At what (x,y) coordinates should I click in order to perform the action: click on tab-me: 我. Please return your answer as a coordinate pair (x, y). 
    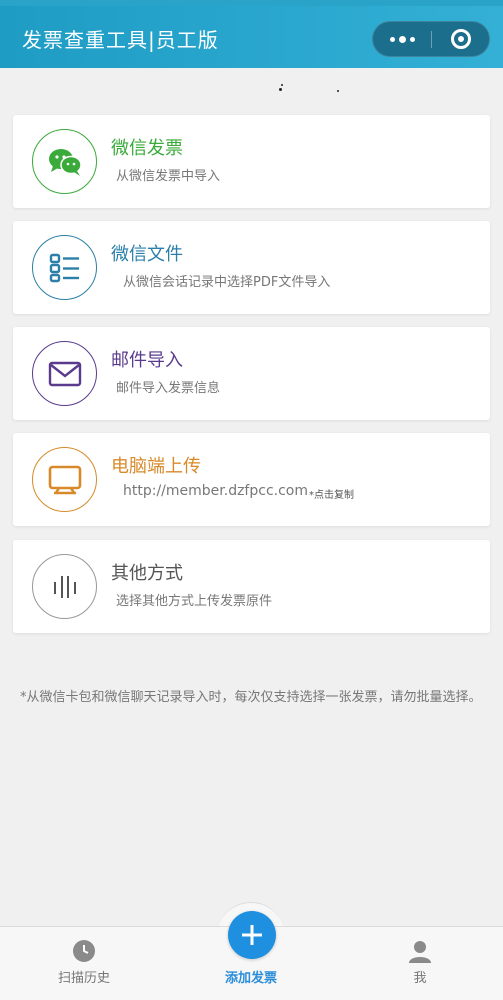
    Looking at the image, I should click on (420, 963).